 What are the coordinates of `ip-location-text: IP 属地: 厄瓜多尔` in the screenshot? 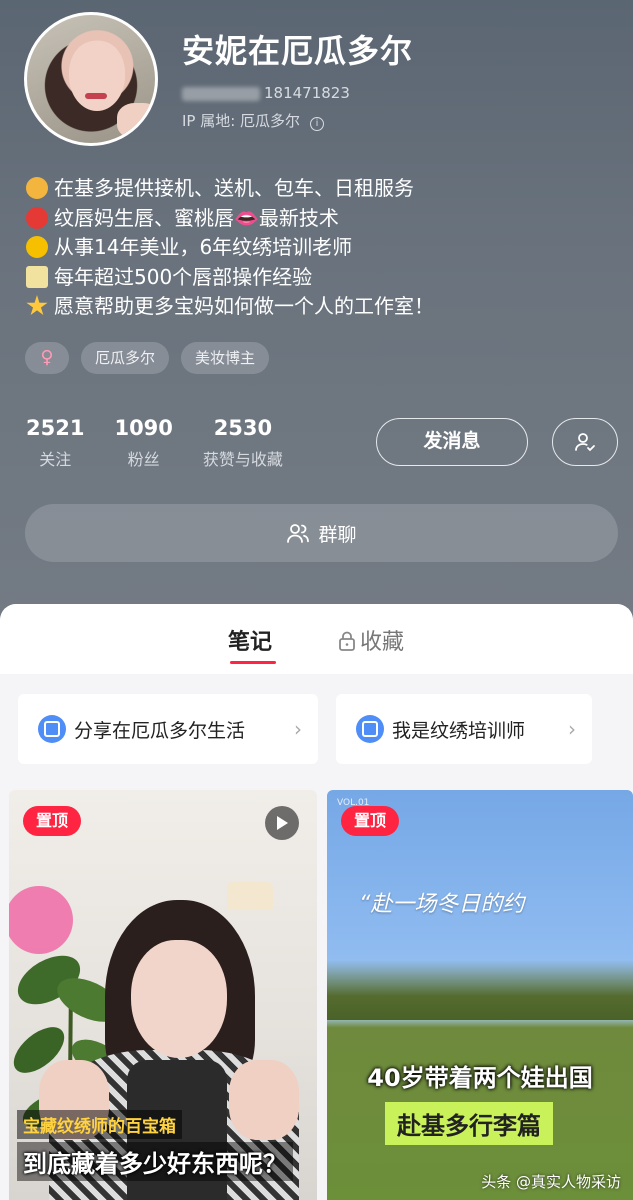 It's located at (241, 121).